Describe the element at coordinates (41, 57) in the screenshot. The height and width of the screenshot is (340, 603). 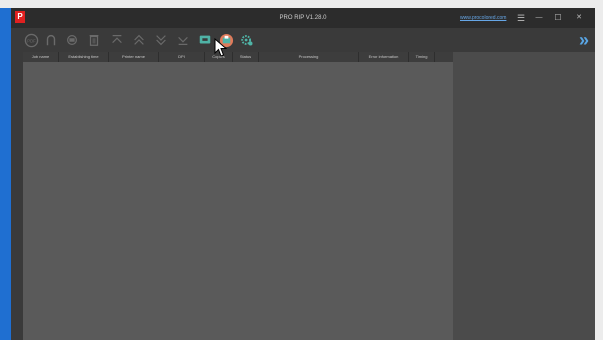
I see `column-header-job-name: Job name` at that location.